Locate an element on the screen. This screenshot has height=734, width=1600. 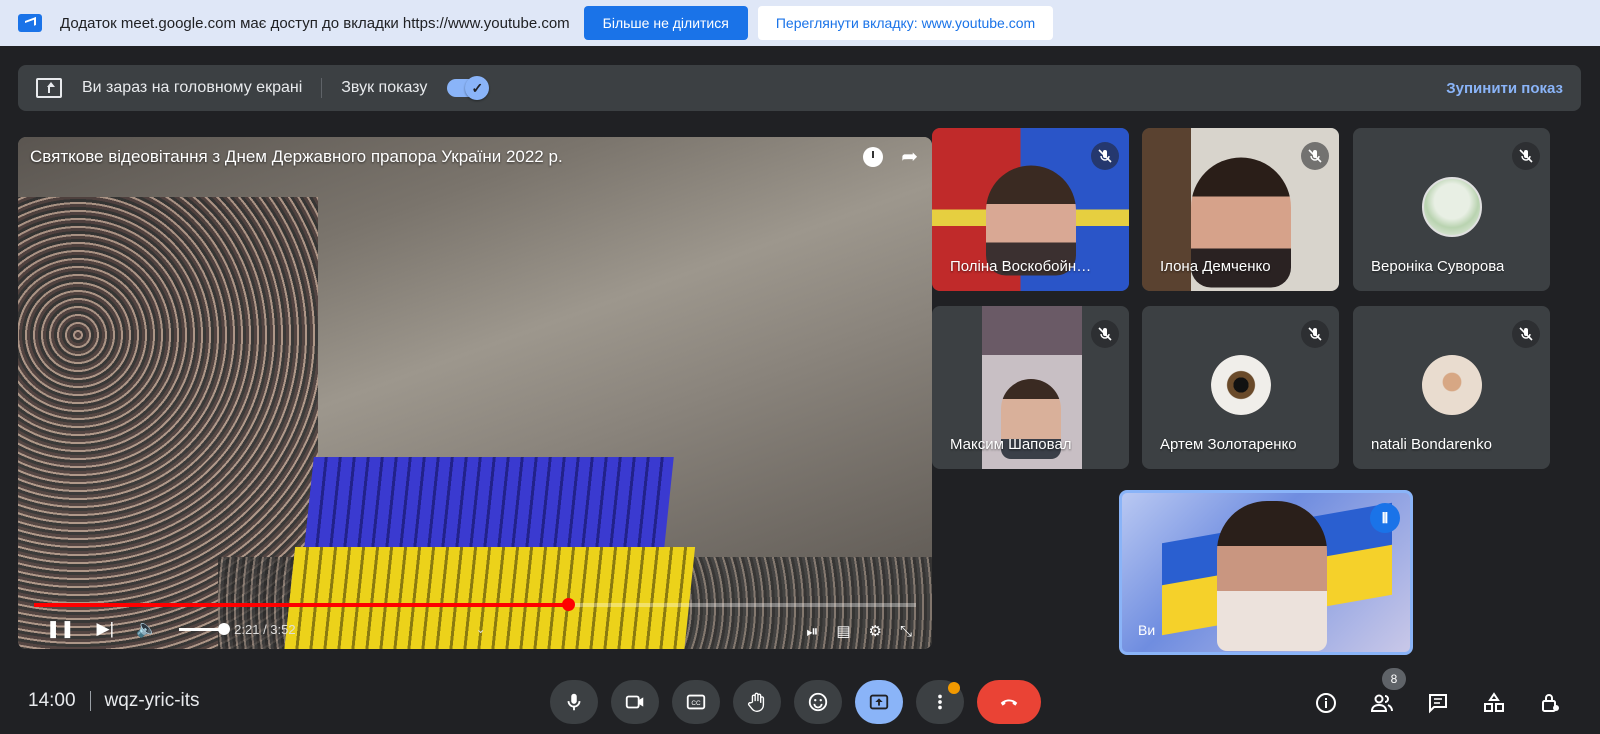
mic-button is located at coordinates (574, 702).